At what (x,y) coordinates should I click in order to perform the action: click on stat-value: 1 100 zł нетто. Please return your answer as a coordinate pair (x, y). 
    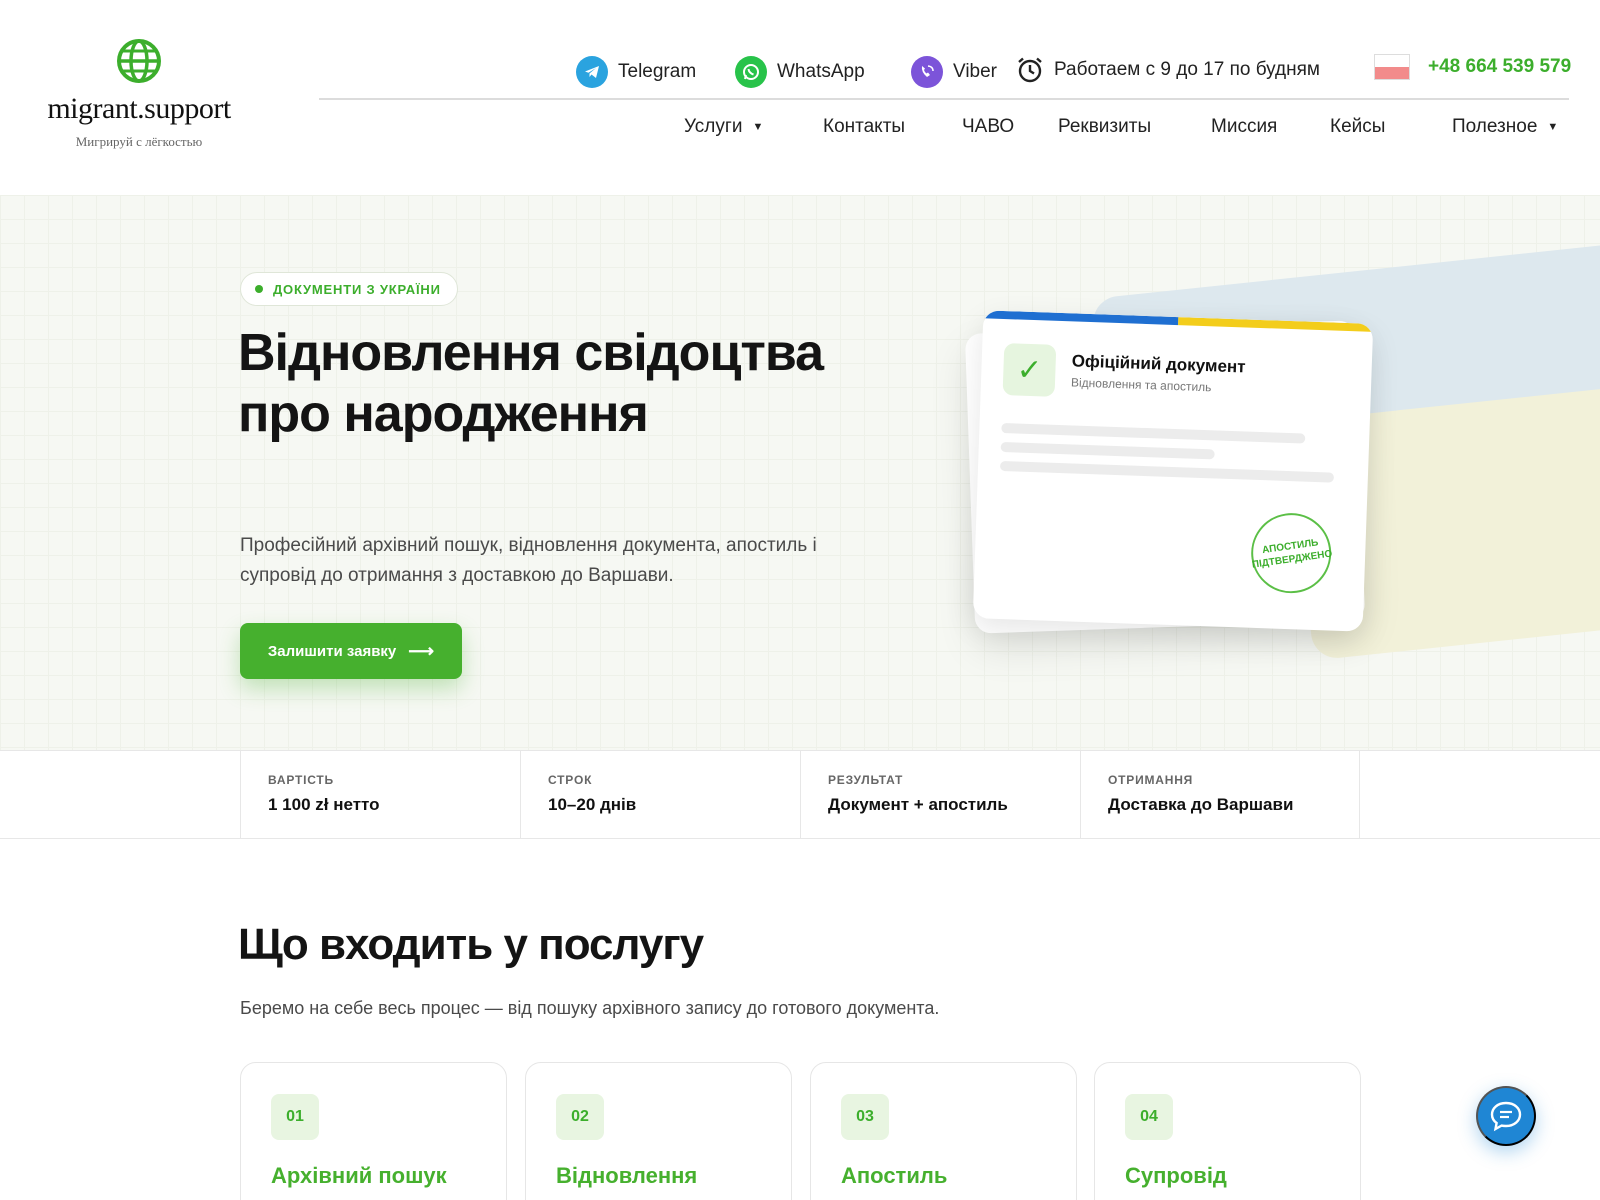
    Looking at the image, I should click on (324, 804).